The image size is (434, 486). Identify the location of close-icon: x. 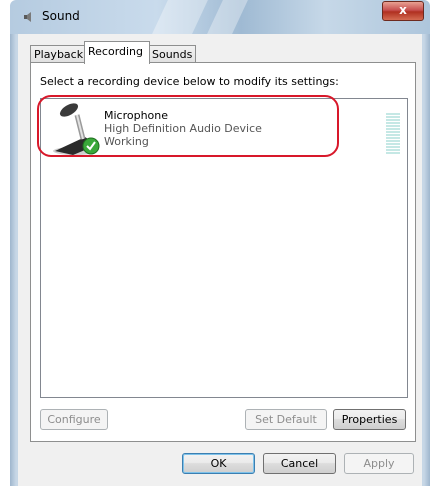
(403, 10).